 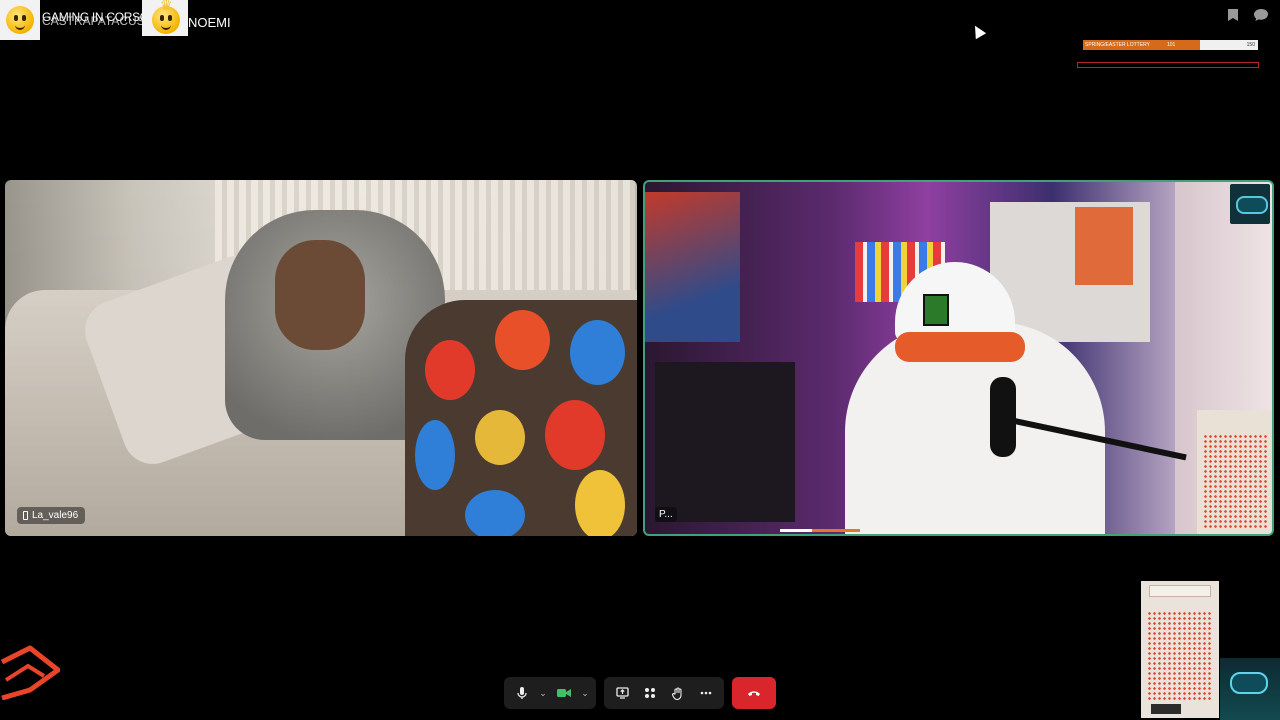 I want to click on microphone-icon, so click(x=522, y=693).